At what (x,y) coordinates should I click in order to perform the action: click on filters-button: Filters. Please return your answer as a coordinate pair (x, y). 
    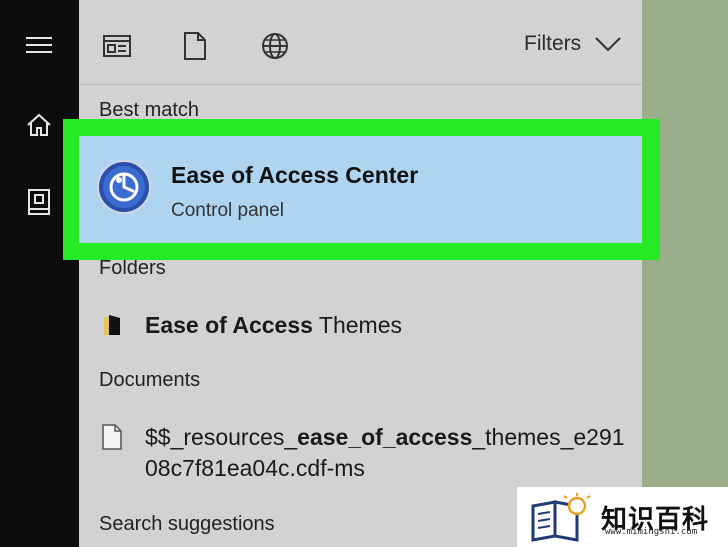
    Looking at the image, I should click on (572, 44).